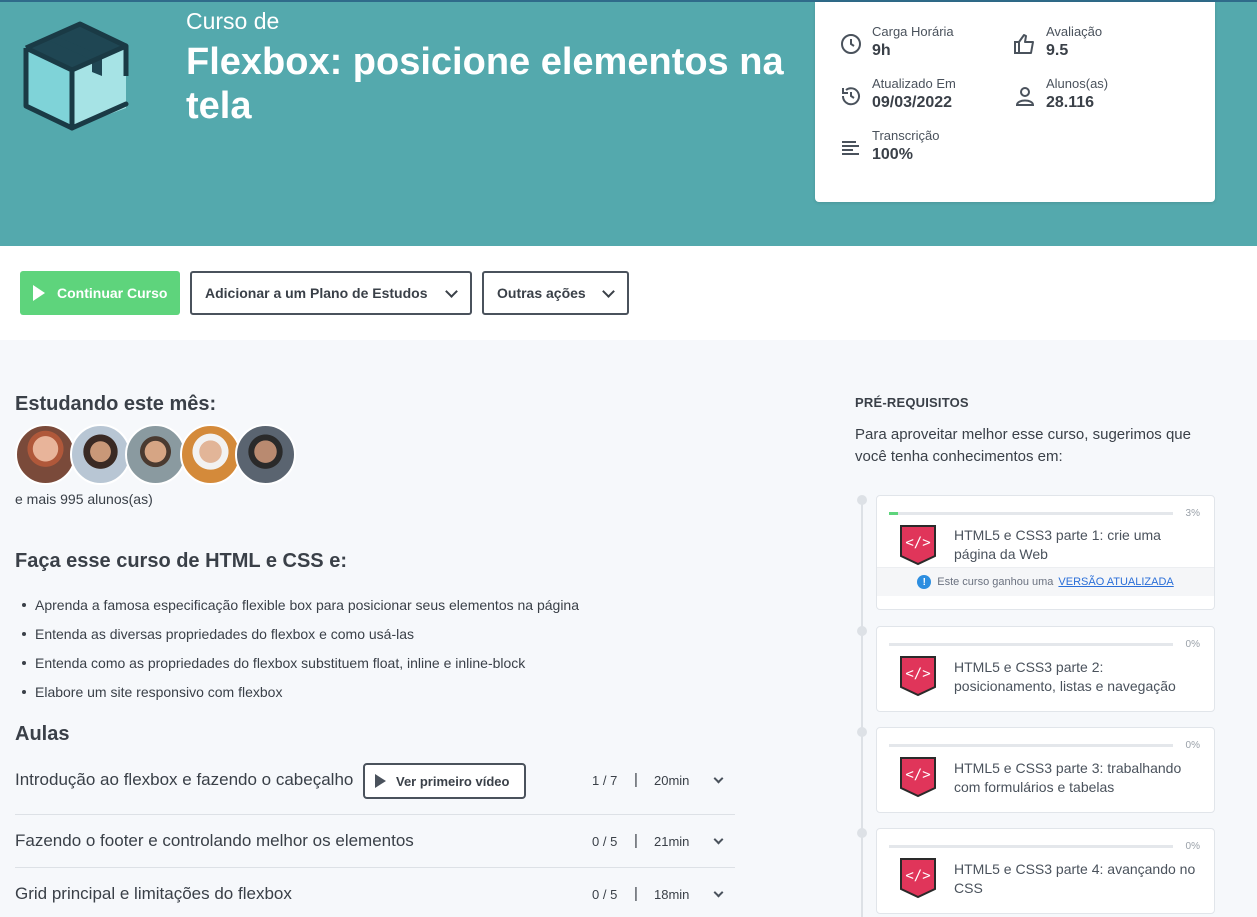  I want to click on history-icon, so click(850, 96).